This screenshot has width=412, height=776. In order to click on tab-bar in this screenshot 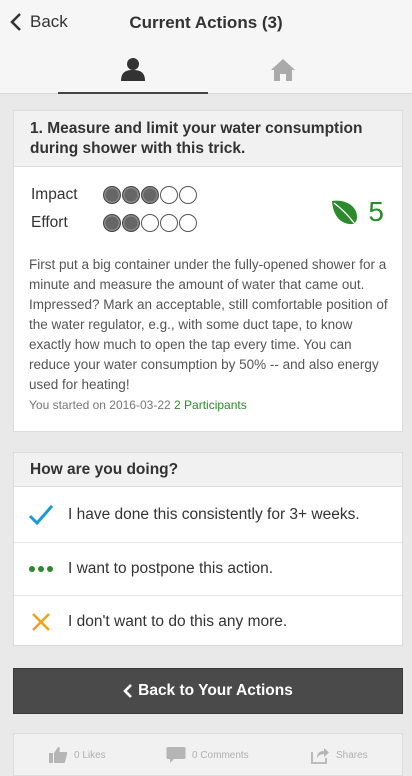, I will do `click(206, 70)`.